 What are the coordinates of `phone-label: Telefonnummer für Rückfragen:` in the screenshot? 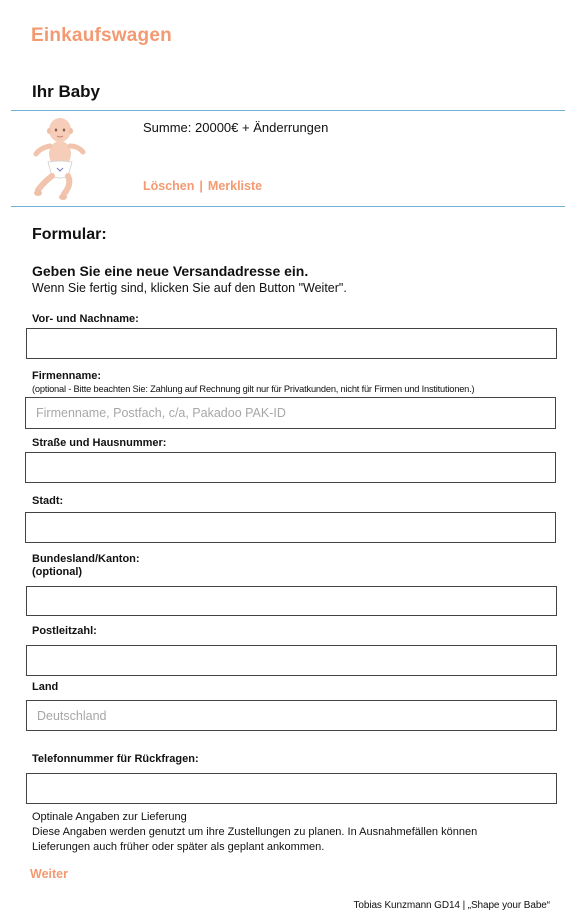 It's located at (115, 759).